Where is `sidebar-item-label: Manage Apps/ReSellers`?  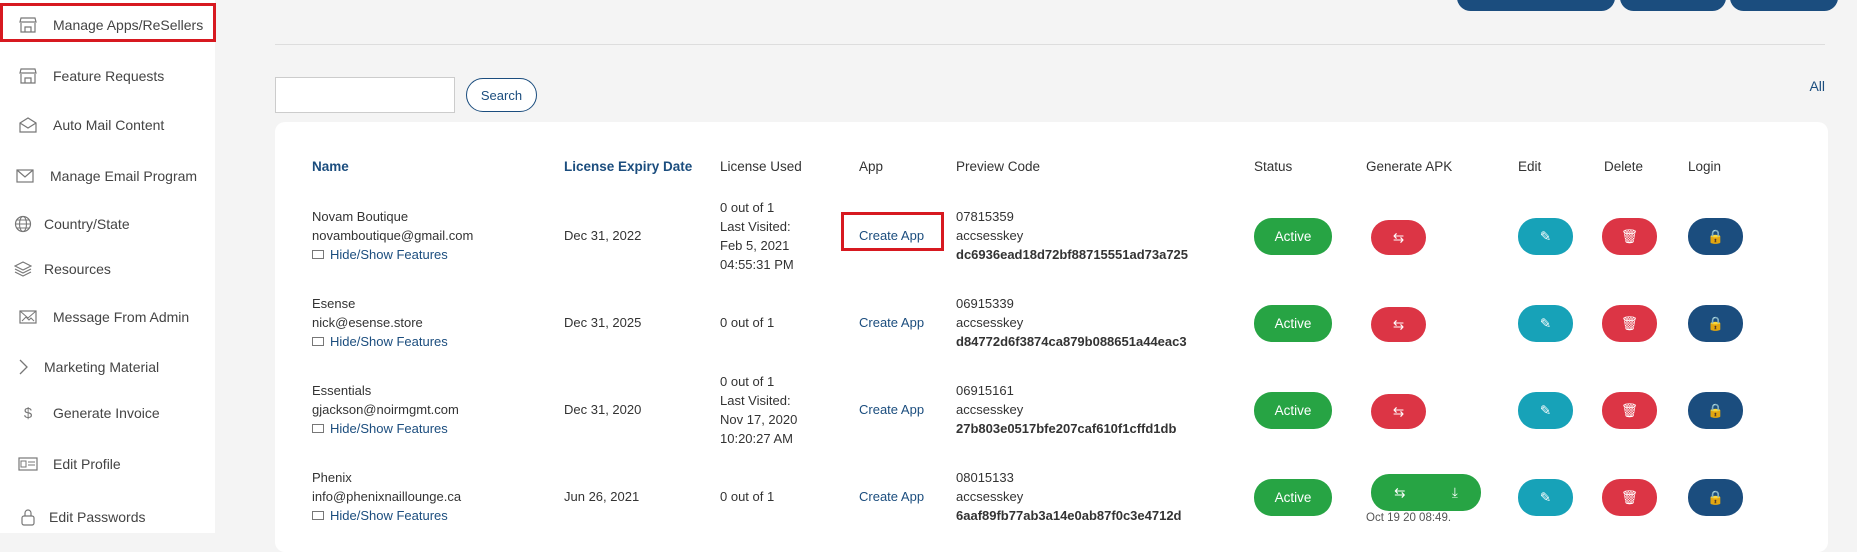 sidebar-item-label: Manage Apps/ReSellers is located at coordinates (128, 25).